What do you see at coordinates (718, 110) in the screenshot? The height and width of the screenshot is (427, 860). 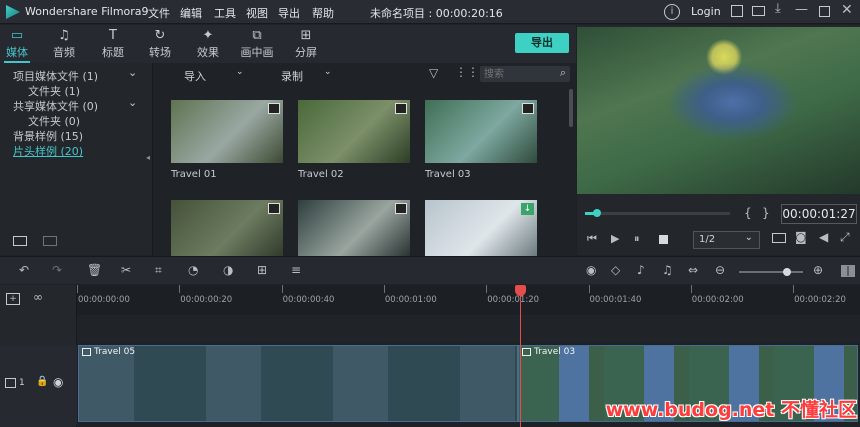 I see `preview-video` at bounding box center [718, 110].